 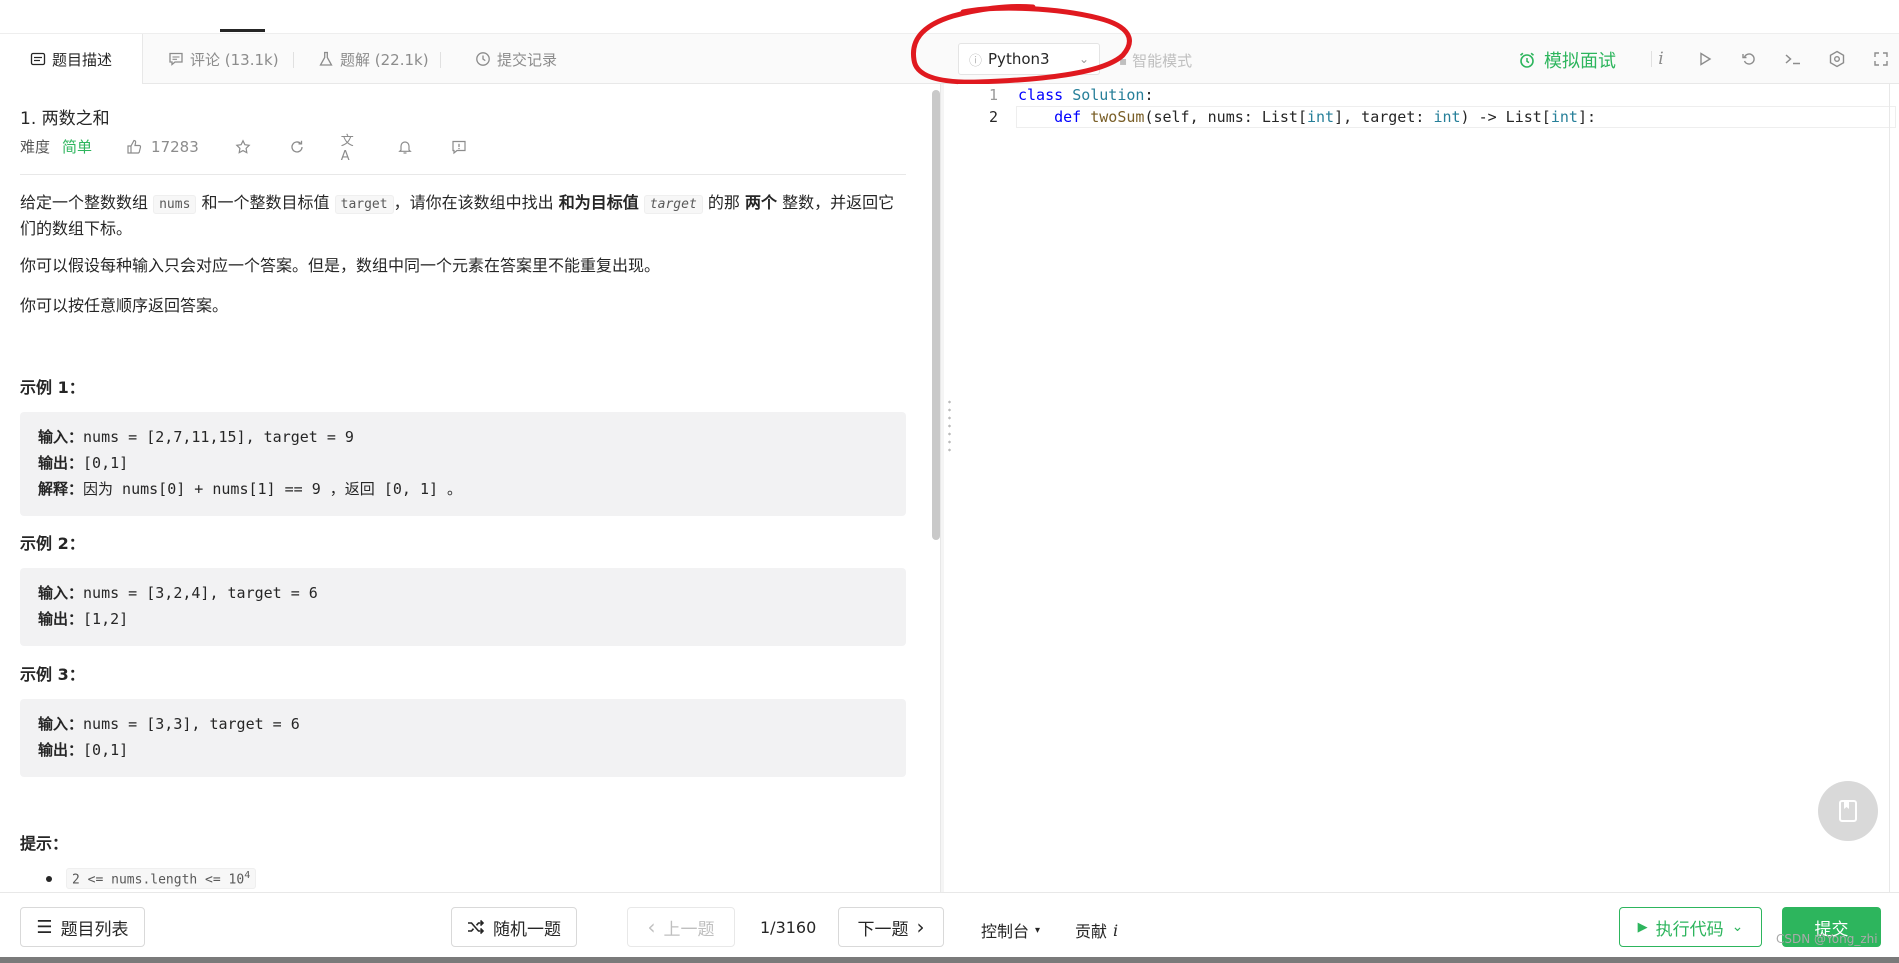 I want to click on mock-interview-label: 模拟面试, so click(x=1580, y=61).